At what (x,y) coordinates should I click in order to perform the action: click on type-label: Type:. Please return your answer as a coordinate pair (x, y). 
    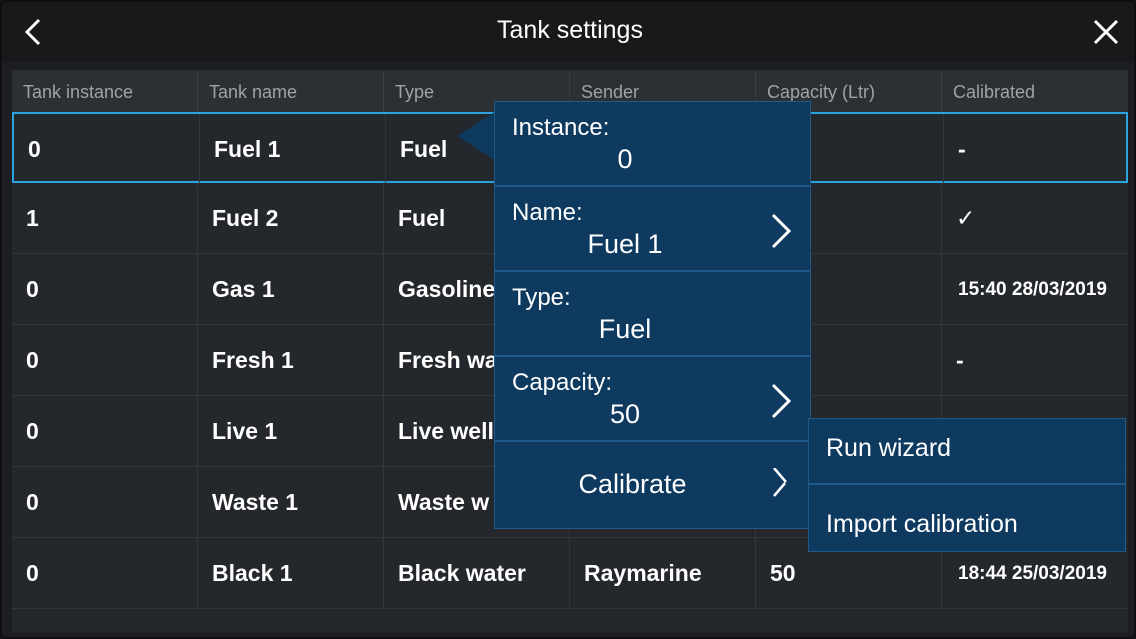
    Looking at the image, I should click on (541, 297).